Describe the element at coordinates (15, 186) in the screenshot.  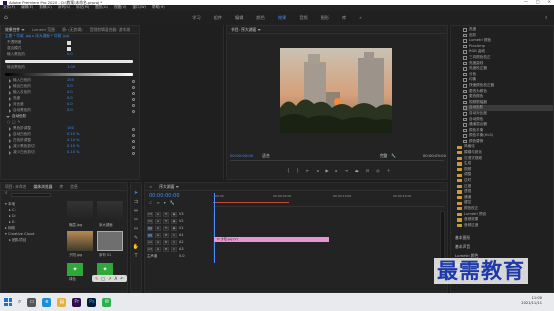
I see `tab-project: 项目: 未命名` at that location.